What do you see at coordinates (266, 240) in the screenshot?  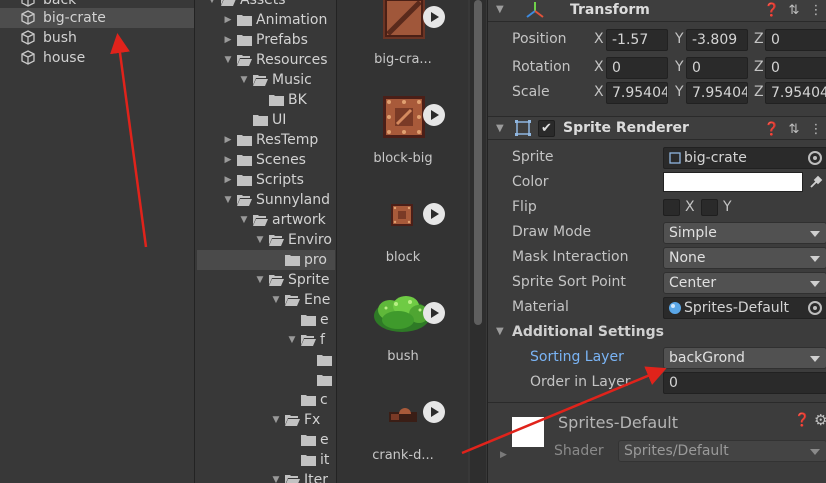 I see `tree-item-enviro: ▼ Enviro` at bounding box center [266, 240].